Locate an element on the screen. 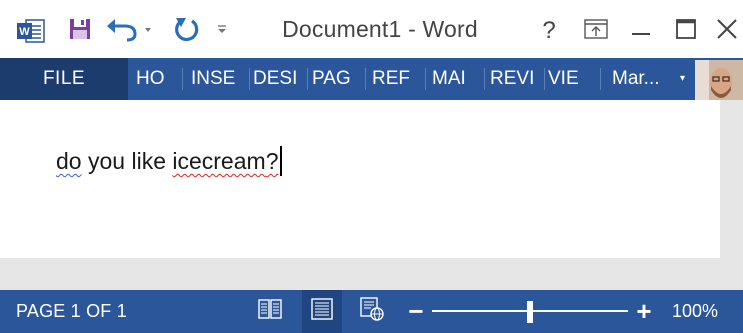 This screenshot has height=333, width=743. undo-icon is located at coordinates (130, 31).